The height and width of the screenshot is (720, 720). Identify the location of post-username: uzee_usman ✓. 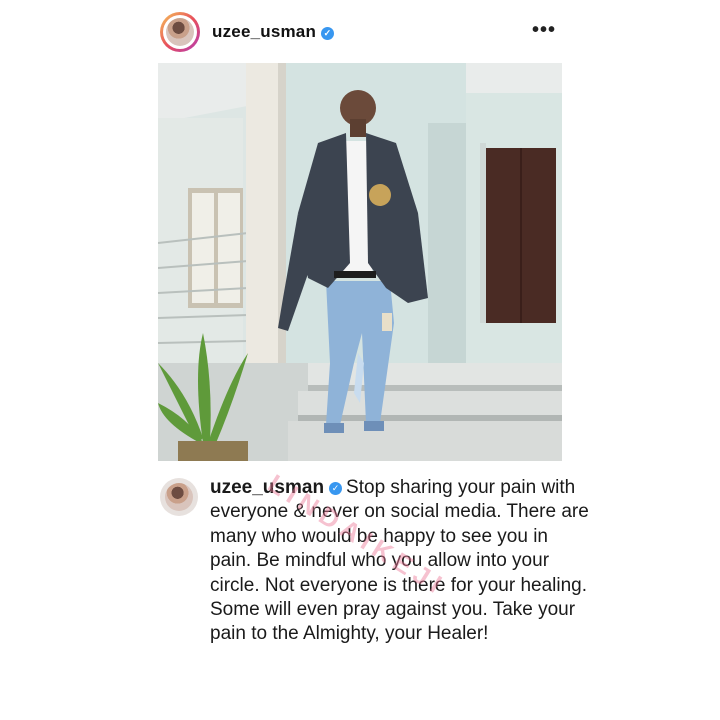
(273, 32).